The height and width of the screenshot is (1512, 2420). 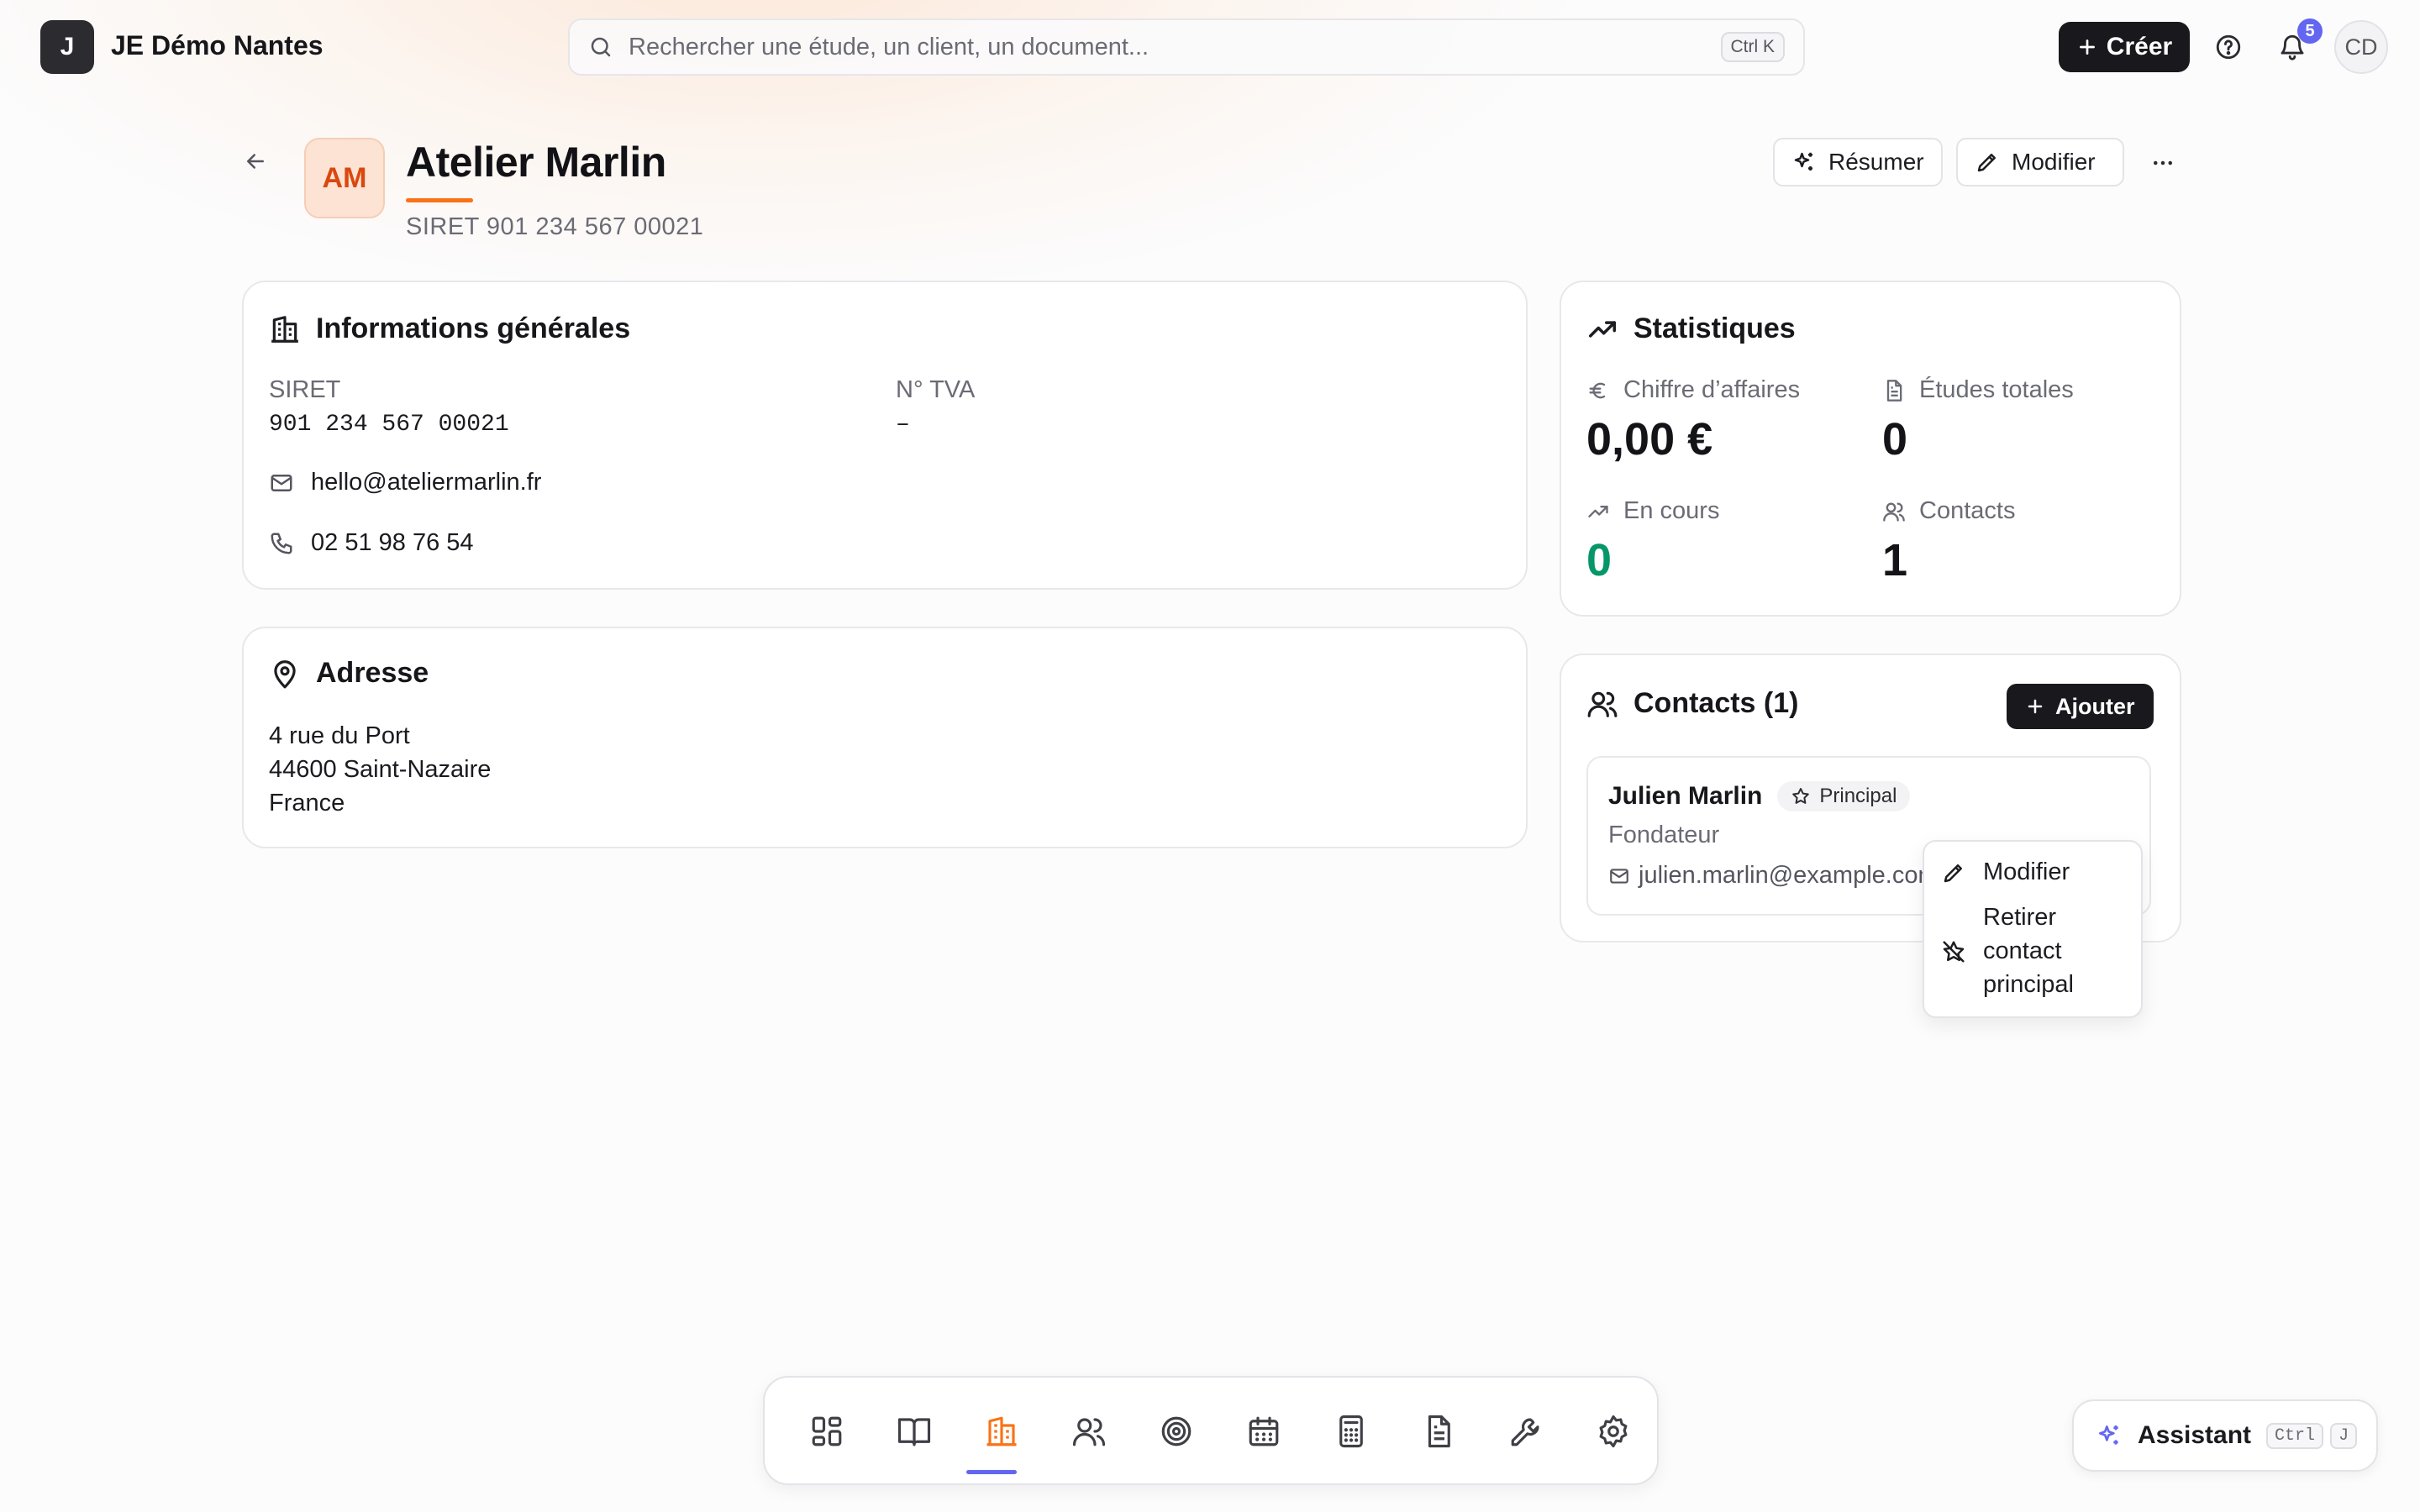 What do you see at coordinates (1715, 328) in the screenshot?
I see `stats-title-text: Statistiques` at bounding box center [1715, 328].